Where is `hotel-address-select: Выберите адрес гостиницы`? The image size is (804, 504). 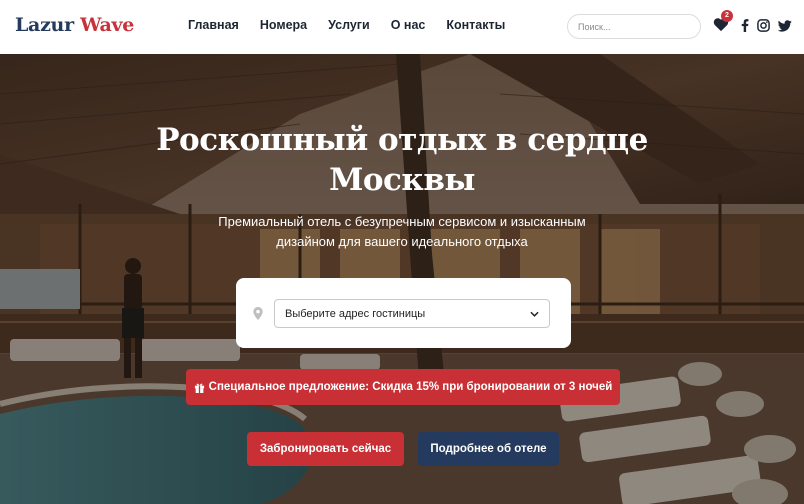 hotel-address-select: Выберите адрес гостиницы is located at coordinates (412, 313).